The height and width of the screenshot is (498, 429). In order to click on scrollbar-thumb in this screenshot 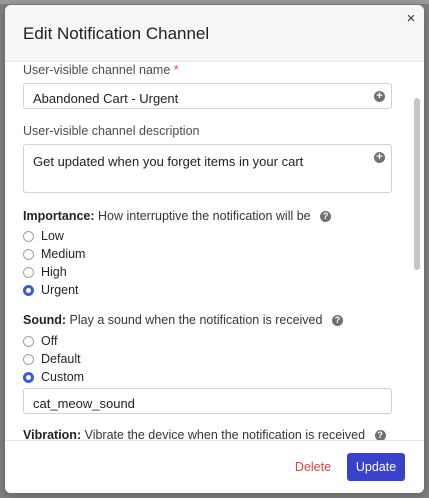, I will do `click(417, 184)`.